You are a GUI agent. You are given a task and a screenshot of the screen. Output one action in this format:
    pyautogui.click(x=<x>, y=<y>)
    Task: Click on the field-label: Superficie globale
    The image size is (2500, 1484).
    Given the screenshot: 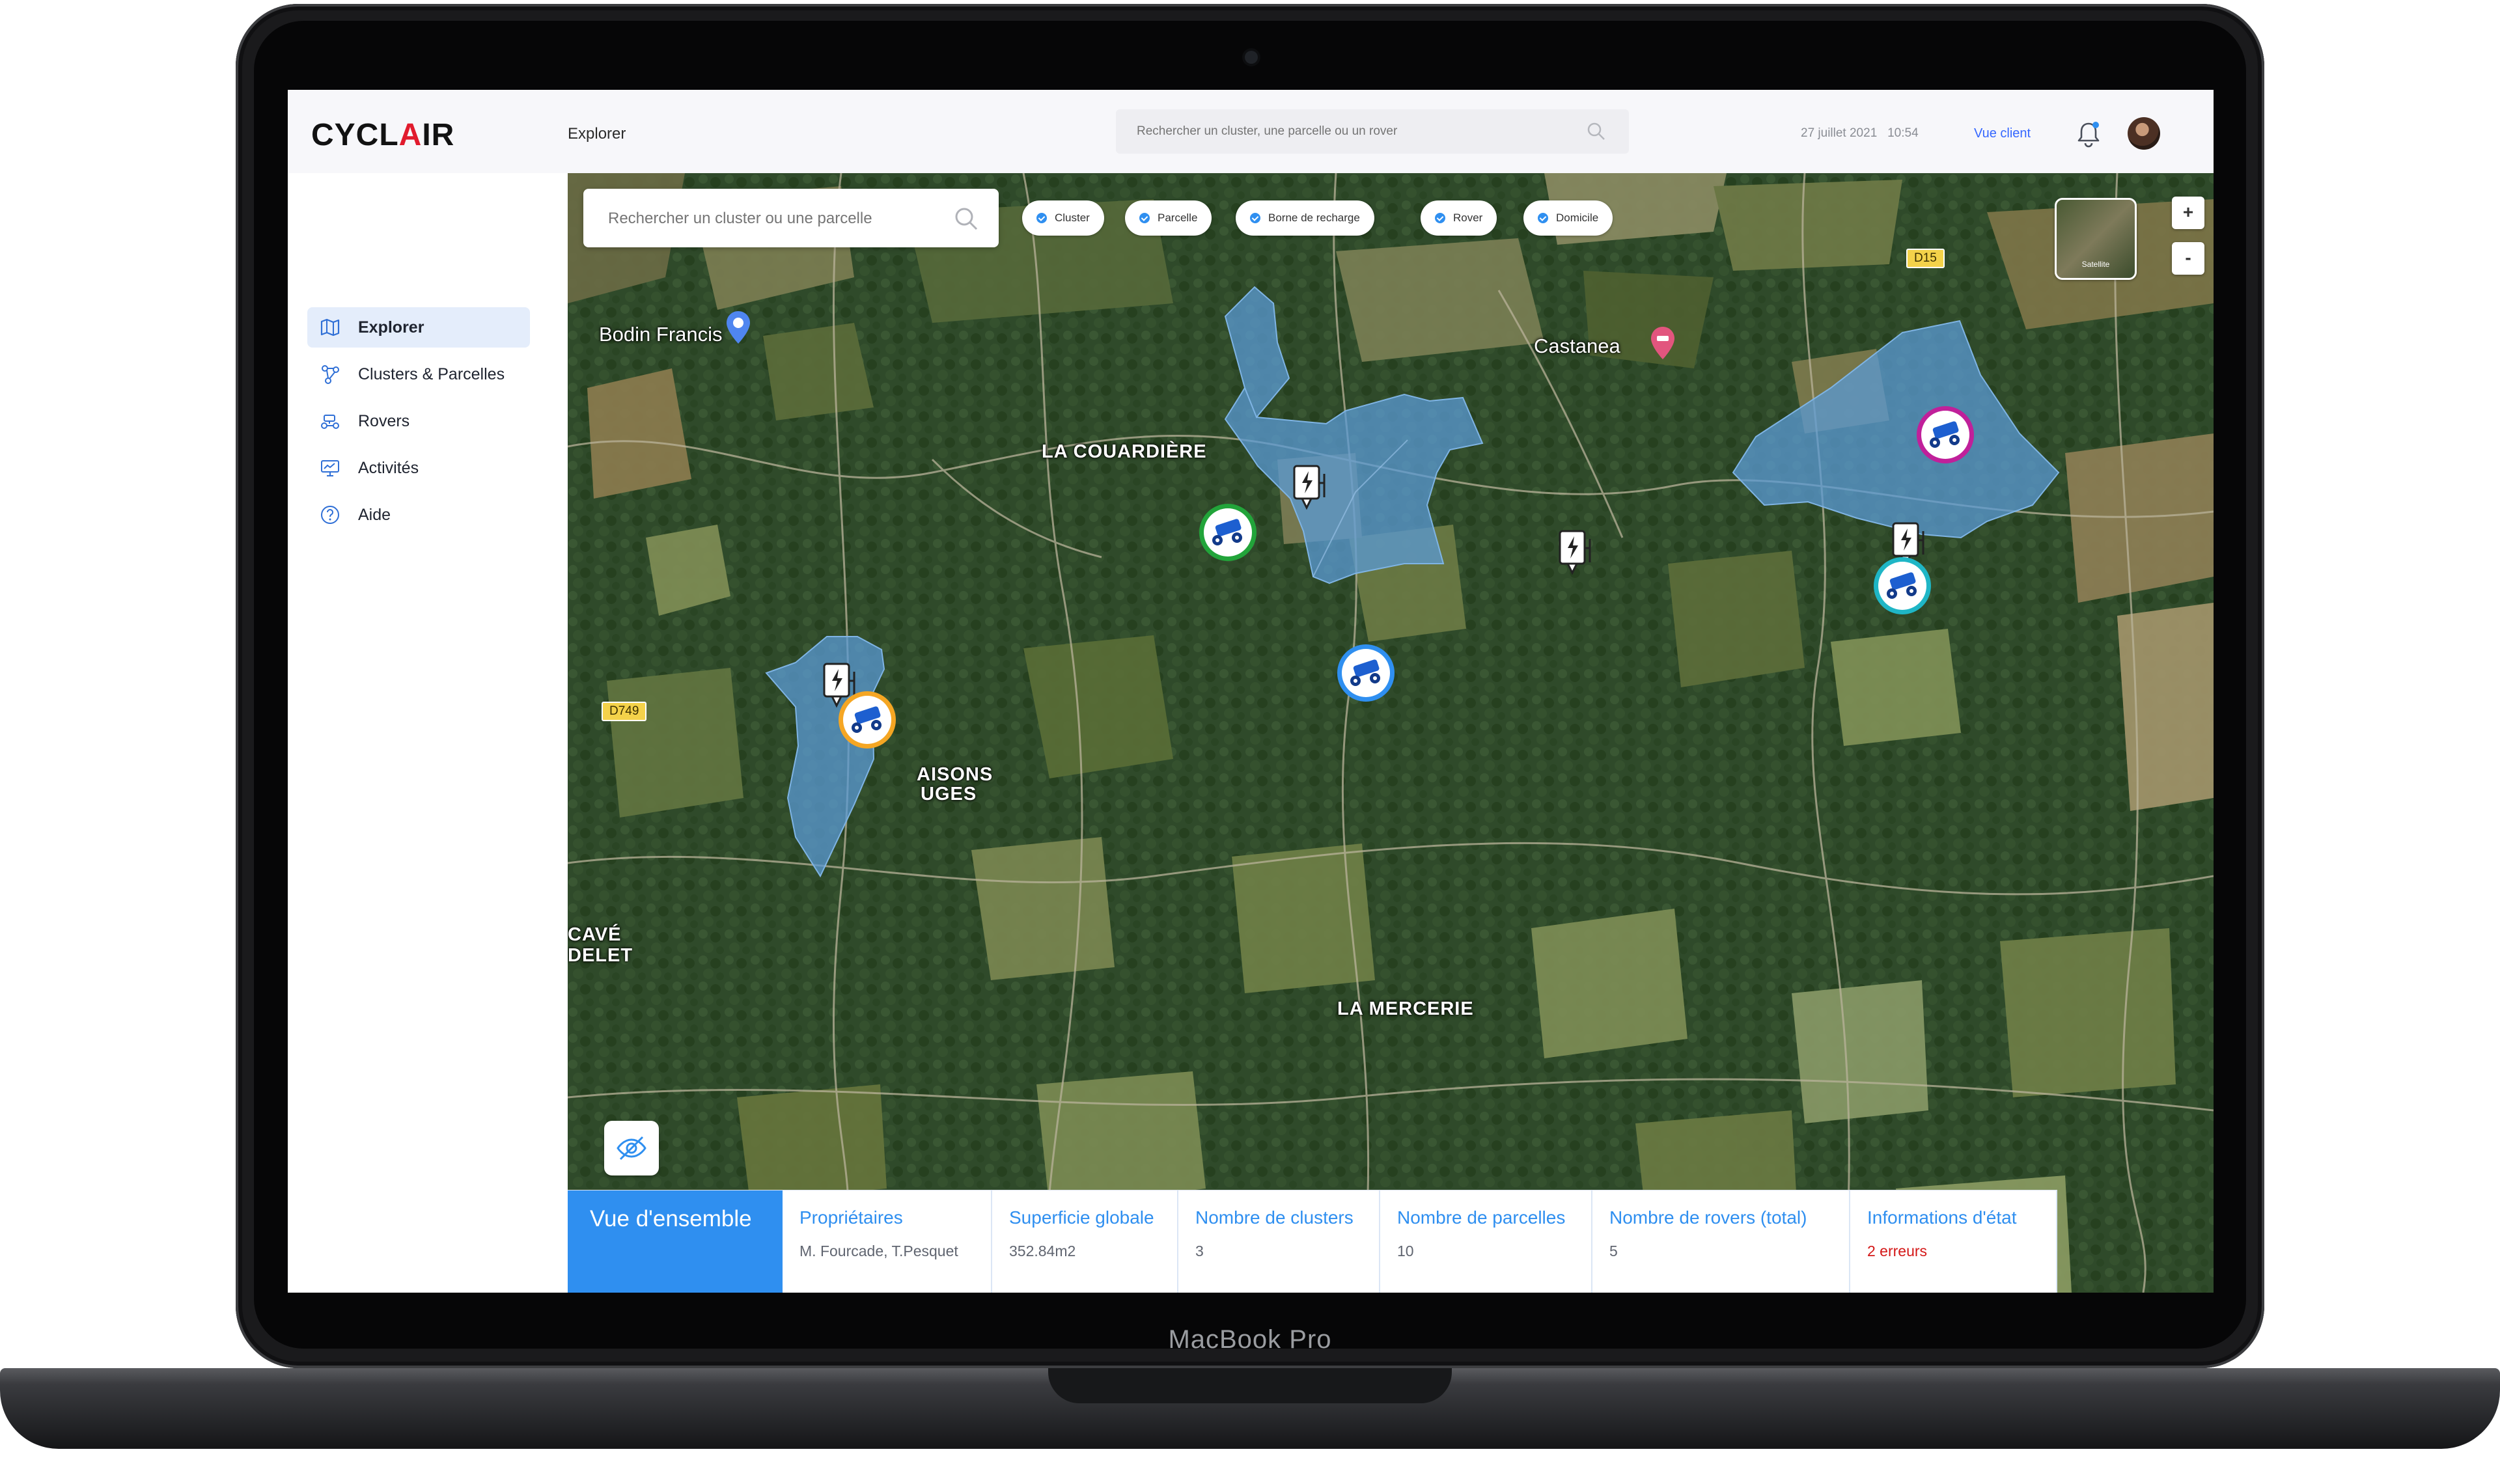 What is the action you would take?
    pyautogui.click(x=1081, y=1217)
    